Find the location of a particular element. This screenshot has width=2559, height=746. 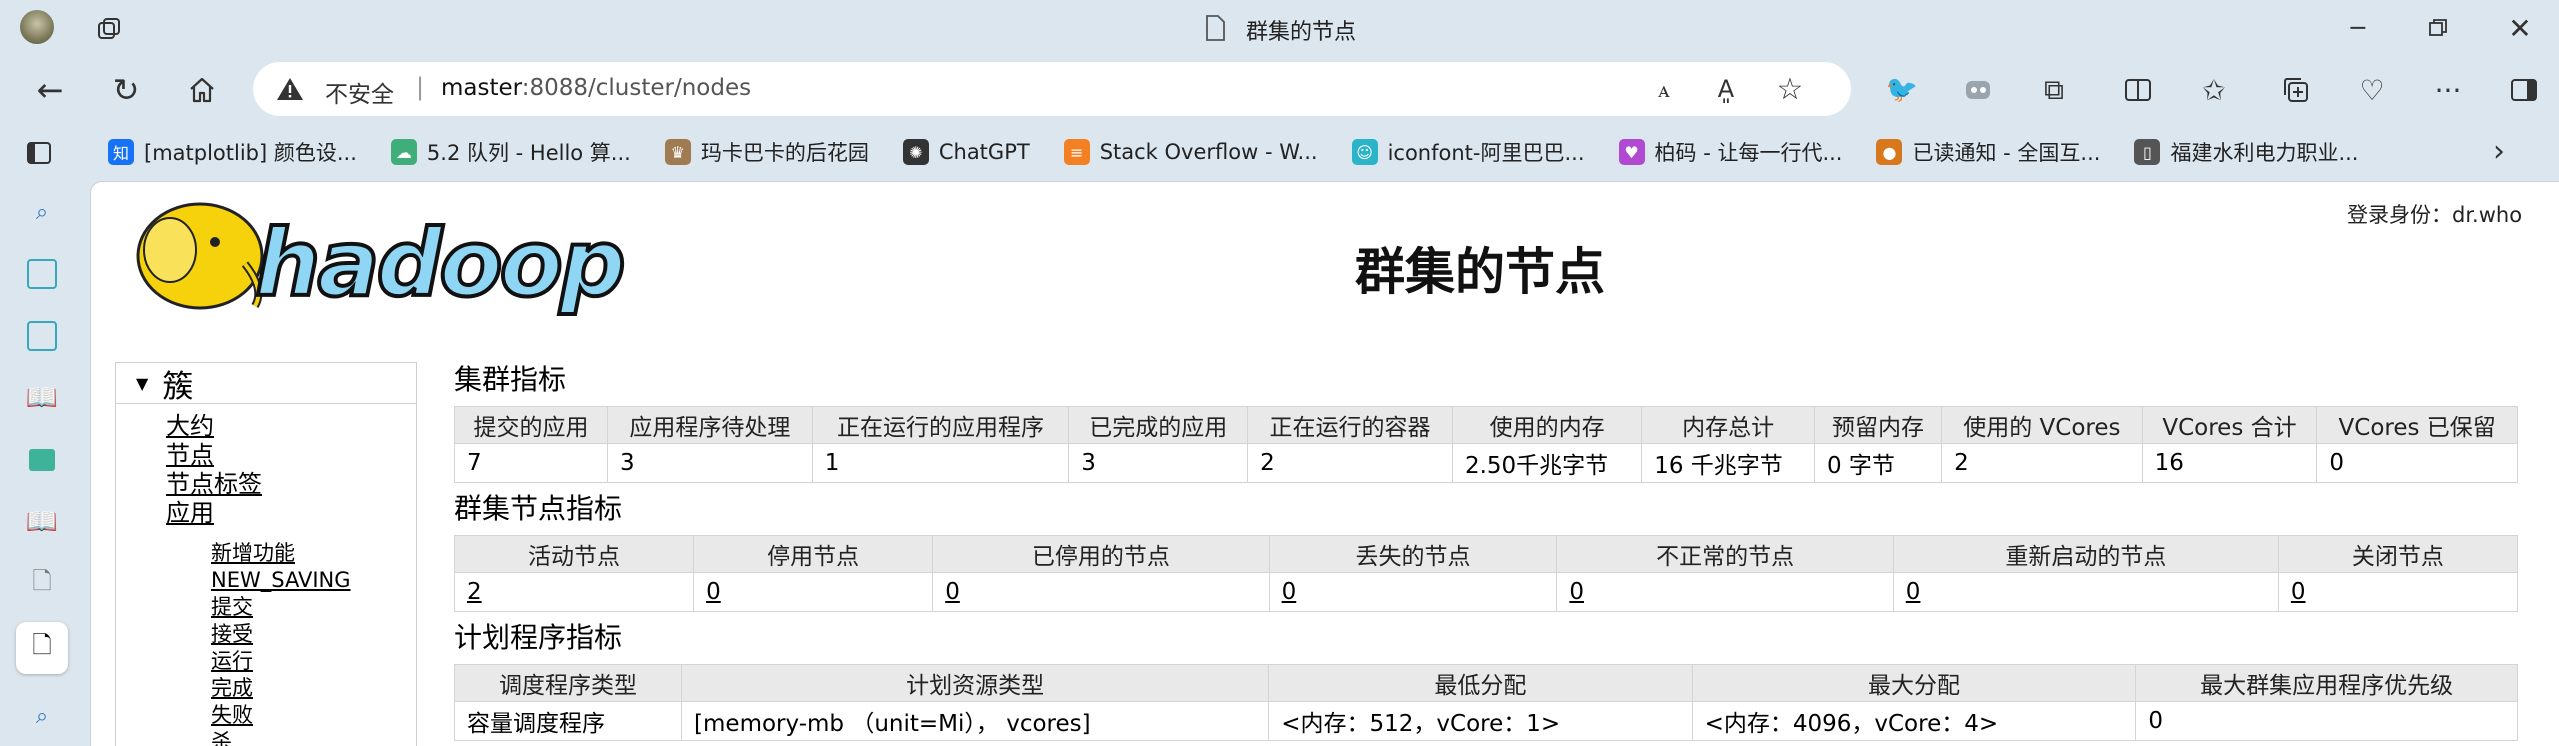

nav-sublink: 运行 is located at coordinates (281, 661).